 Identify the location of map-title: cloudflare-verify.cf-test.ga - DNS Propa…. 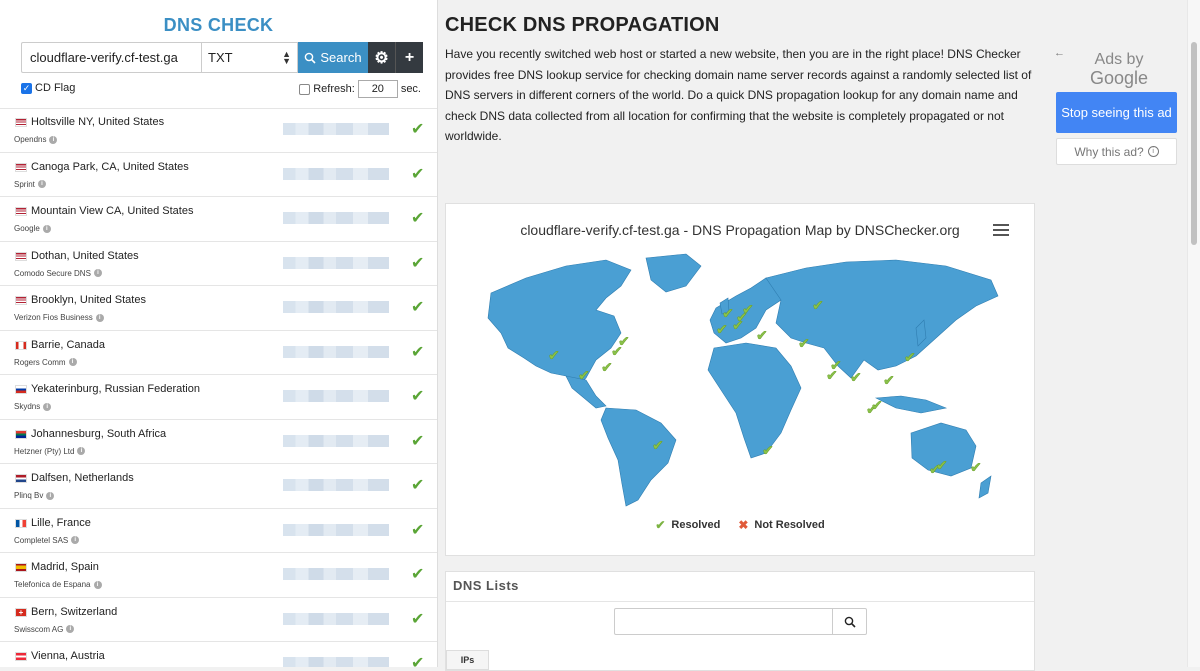
(740, 230).